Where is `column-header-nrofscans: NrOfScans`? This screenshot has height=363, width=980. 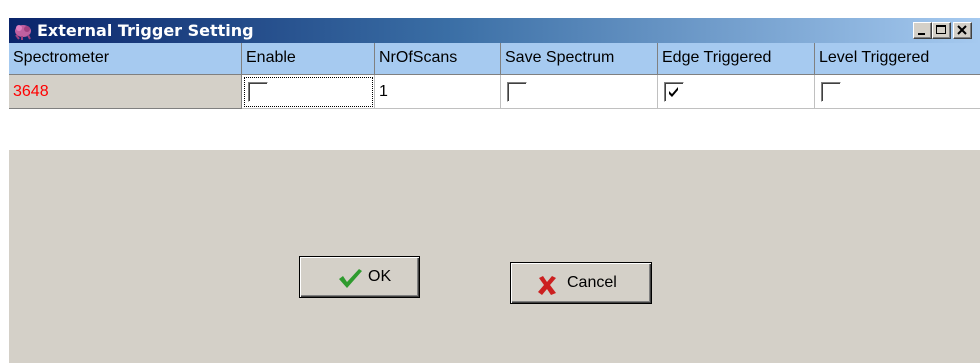
column-header-nrofscans: NrOfScans is located at coordinates (438, 59).